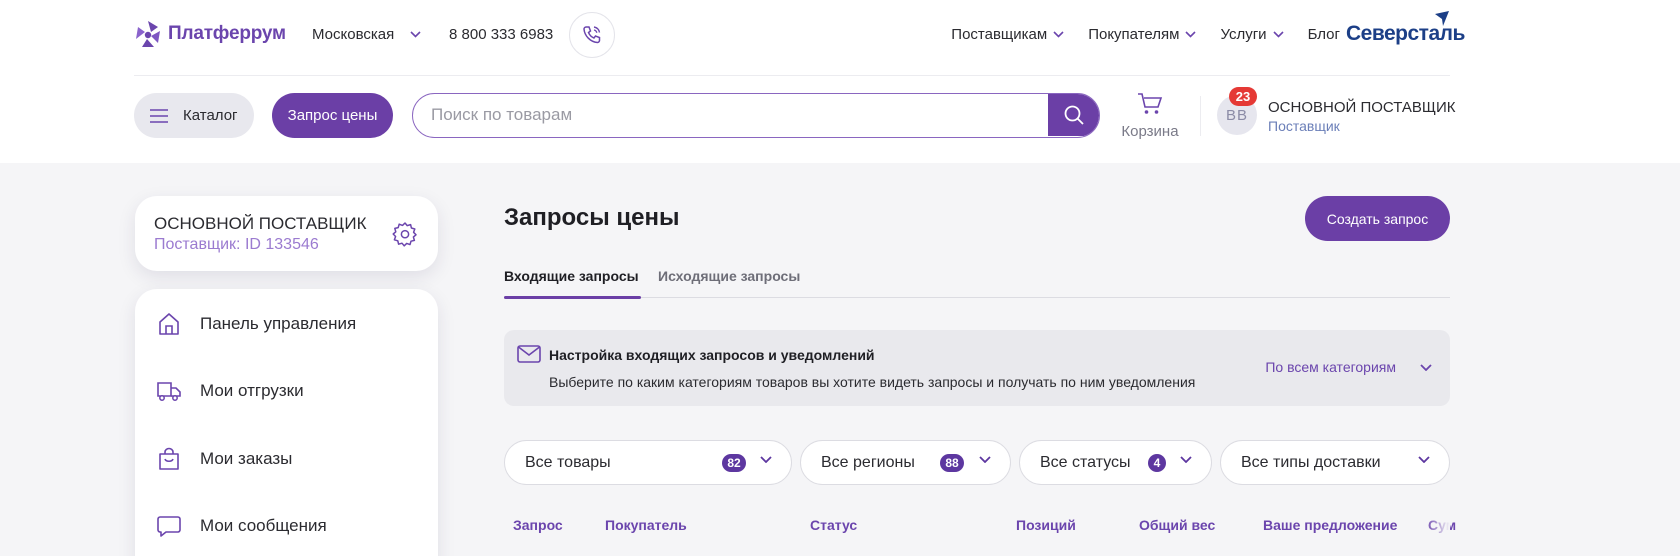  I want to click on filter-regions: Все регионы 88, so click(905, 462).